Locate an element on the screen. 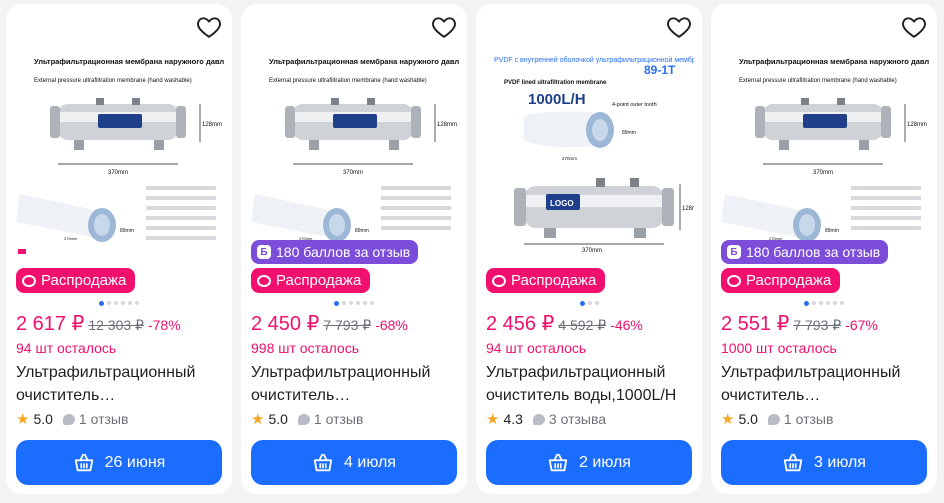 This screenshot has width=944, height=503. rating-row: ★ 4.3 3 отзыва is located at coordinates (546, 419).